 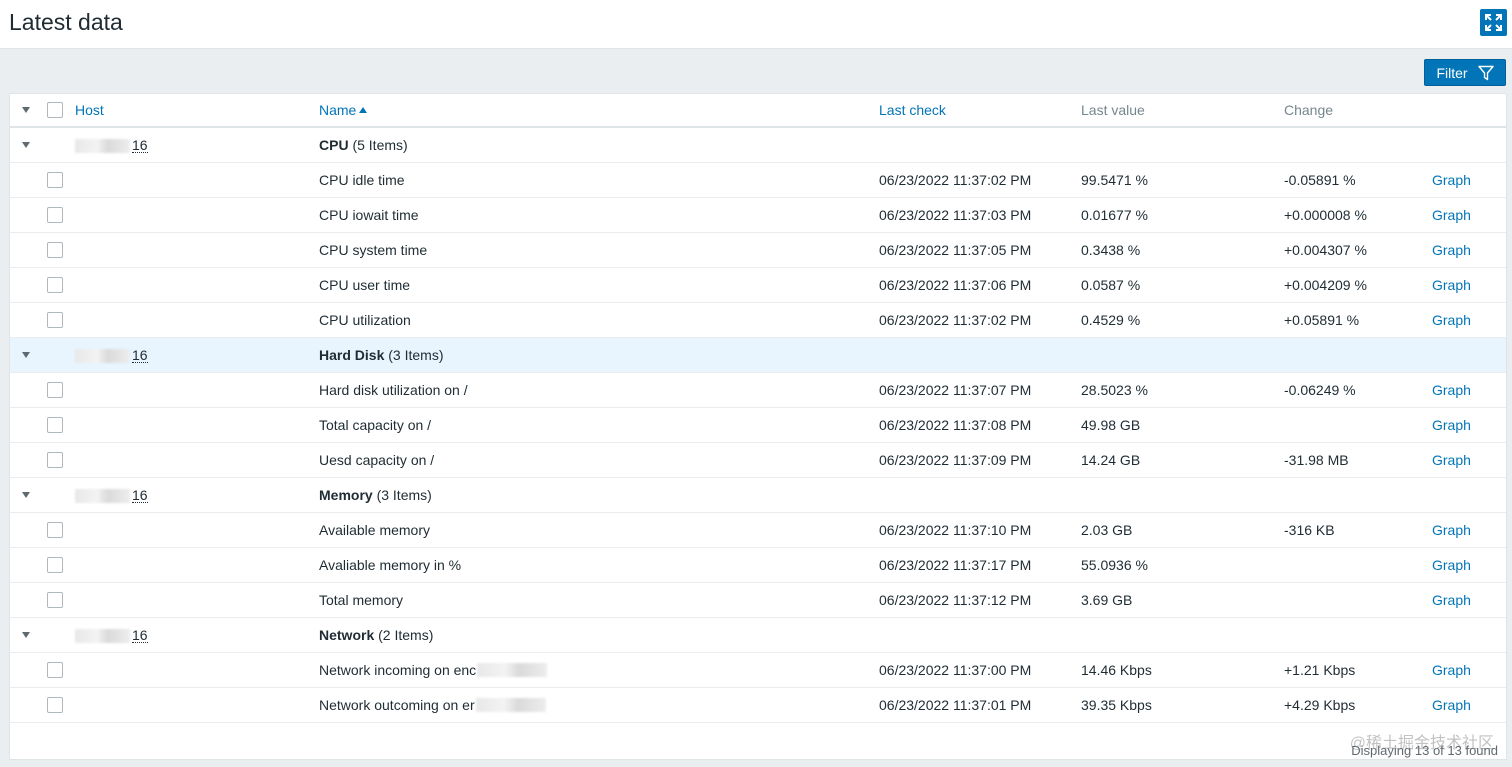 What do you see at coordinates (347, 635) in the screenshot?
I see `group-name: Network` at bounding box center [347, 635].